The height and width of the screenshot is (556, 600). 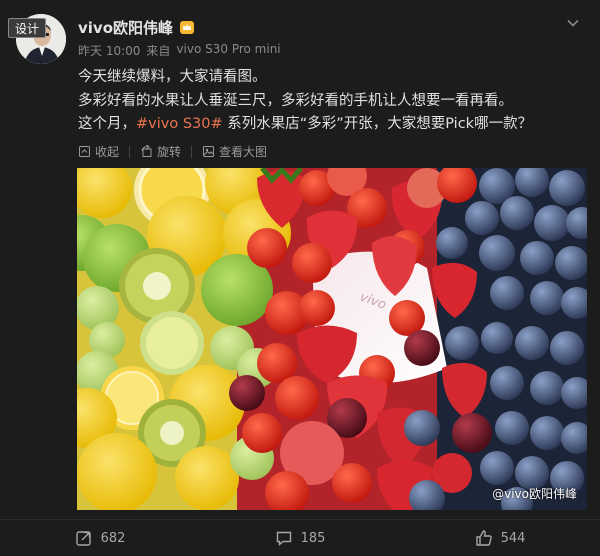 I want to click on post-actions: 682 185 544, so click(x=300, y=537).